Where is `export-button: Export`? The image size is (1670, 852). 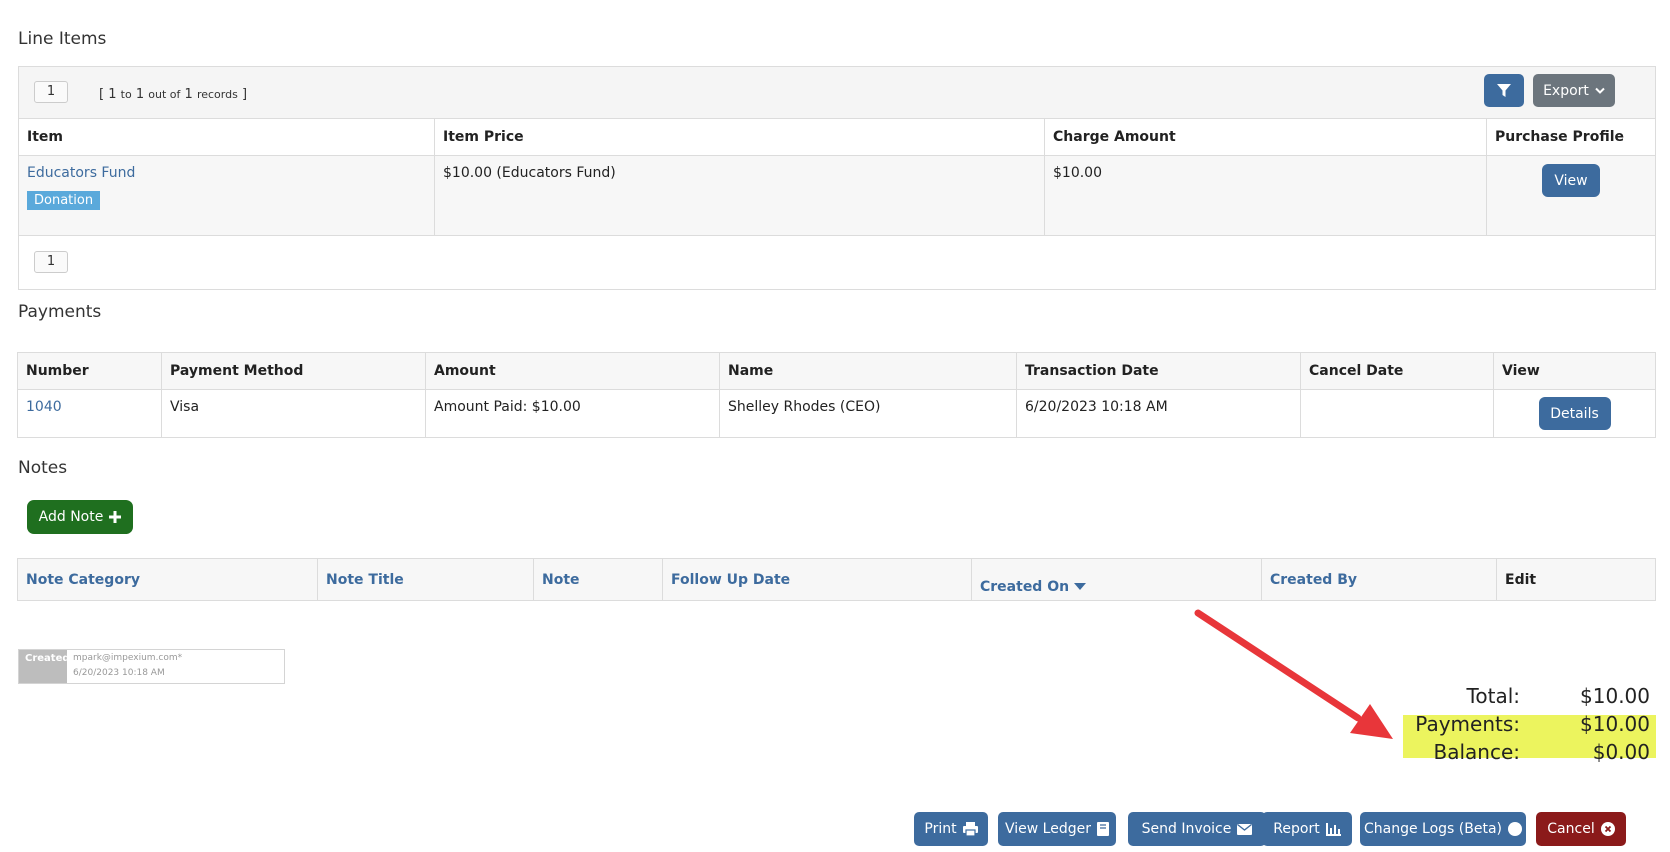 export-button: Export is located at coordinates (1574, 90).